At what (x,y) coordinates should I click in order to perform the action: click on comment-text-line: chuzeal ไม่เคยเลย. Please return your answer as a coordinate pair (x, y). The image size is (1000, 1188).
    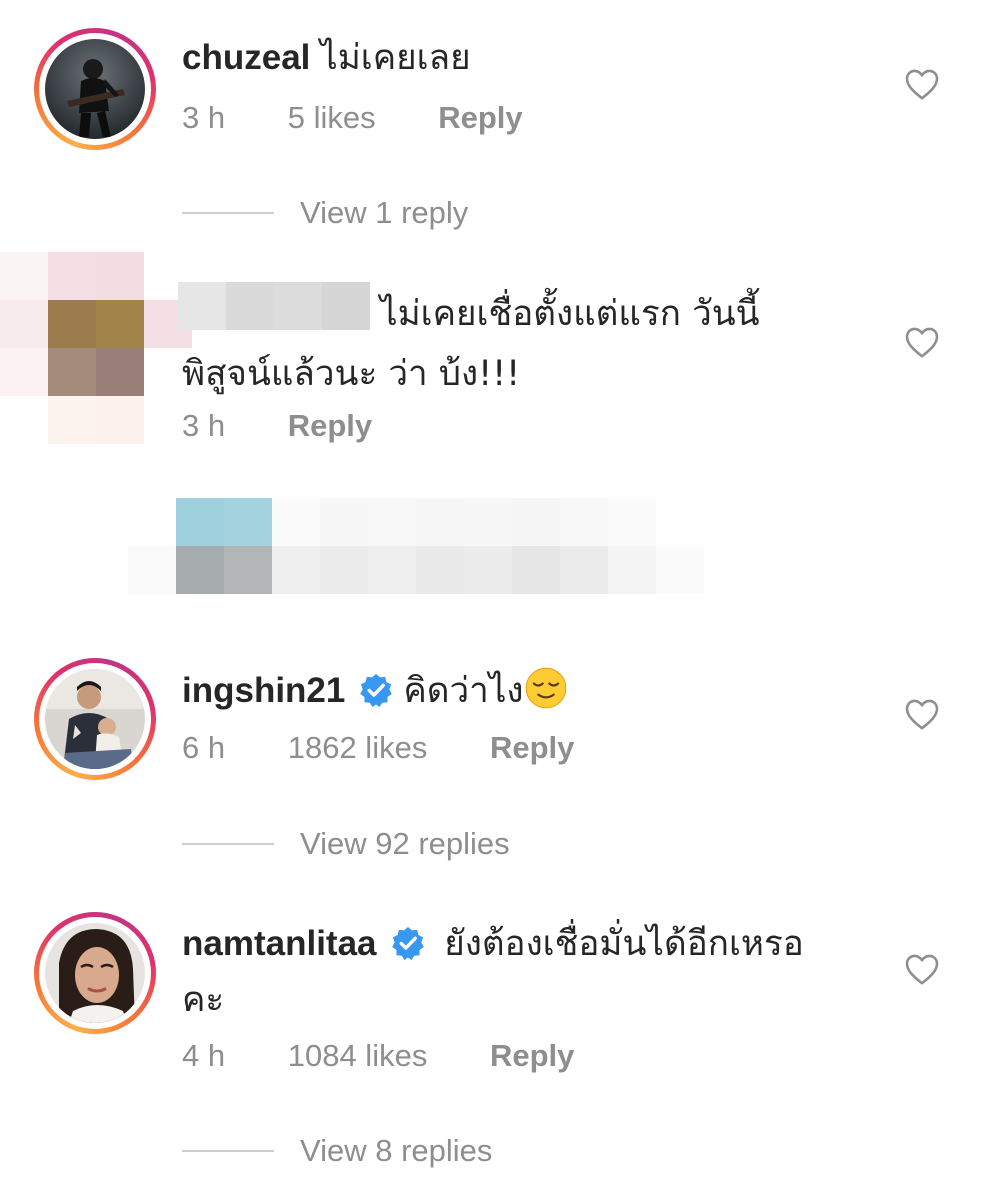
    Looking at the image, I should click on (326, 58).